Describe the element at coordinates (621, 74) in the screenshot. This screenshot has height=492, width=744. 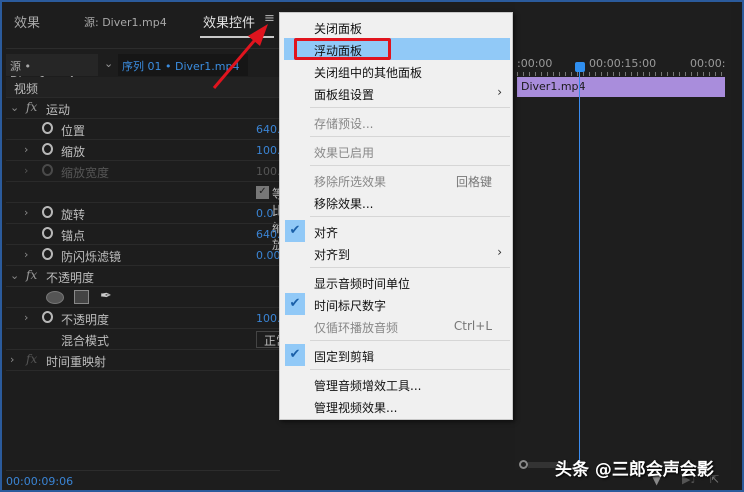
I see `ruler-ticks` at that location.